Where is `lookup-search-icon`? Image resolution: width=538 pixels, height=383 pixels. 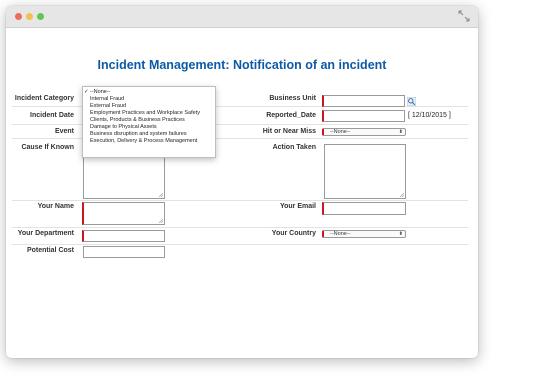 lookup-search-icon is located at coordinates (411, 101).